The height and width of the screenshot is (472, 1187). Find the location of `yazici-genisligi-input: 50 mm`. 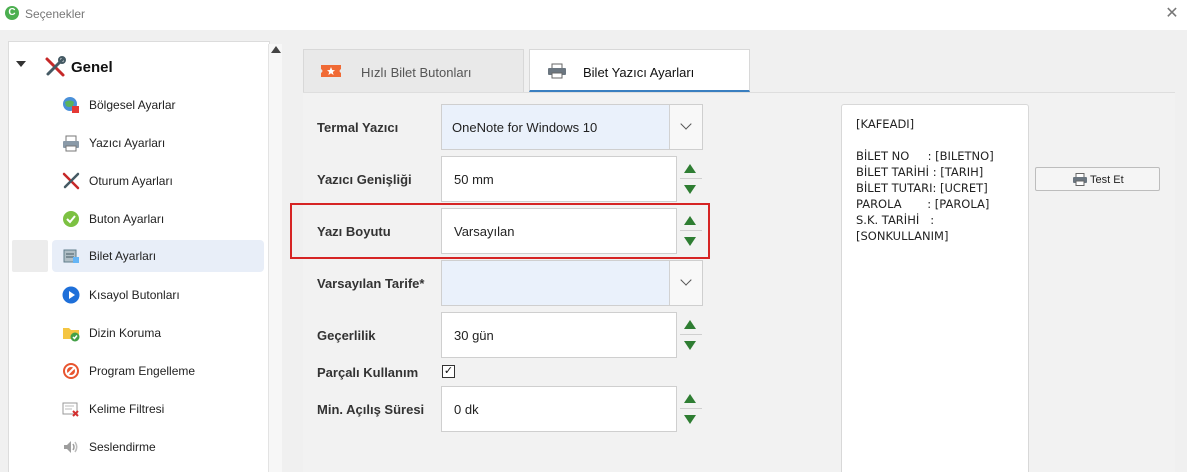

yazici-genisligi-input: 50 mm is located at coordinates (559, 179).